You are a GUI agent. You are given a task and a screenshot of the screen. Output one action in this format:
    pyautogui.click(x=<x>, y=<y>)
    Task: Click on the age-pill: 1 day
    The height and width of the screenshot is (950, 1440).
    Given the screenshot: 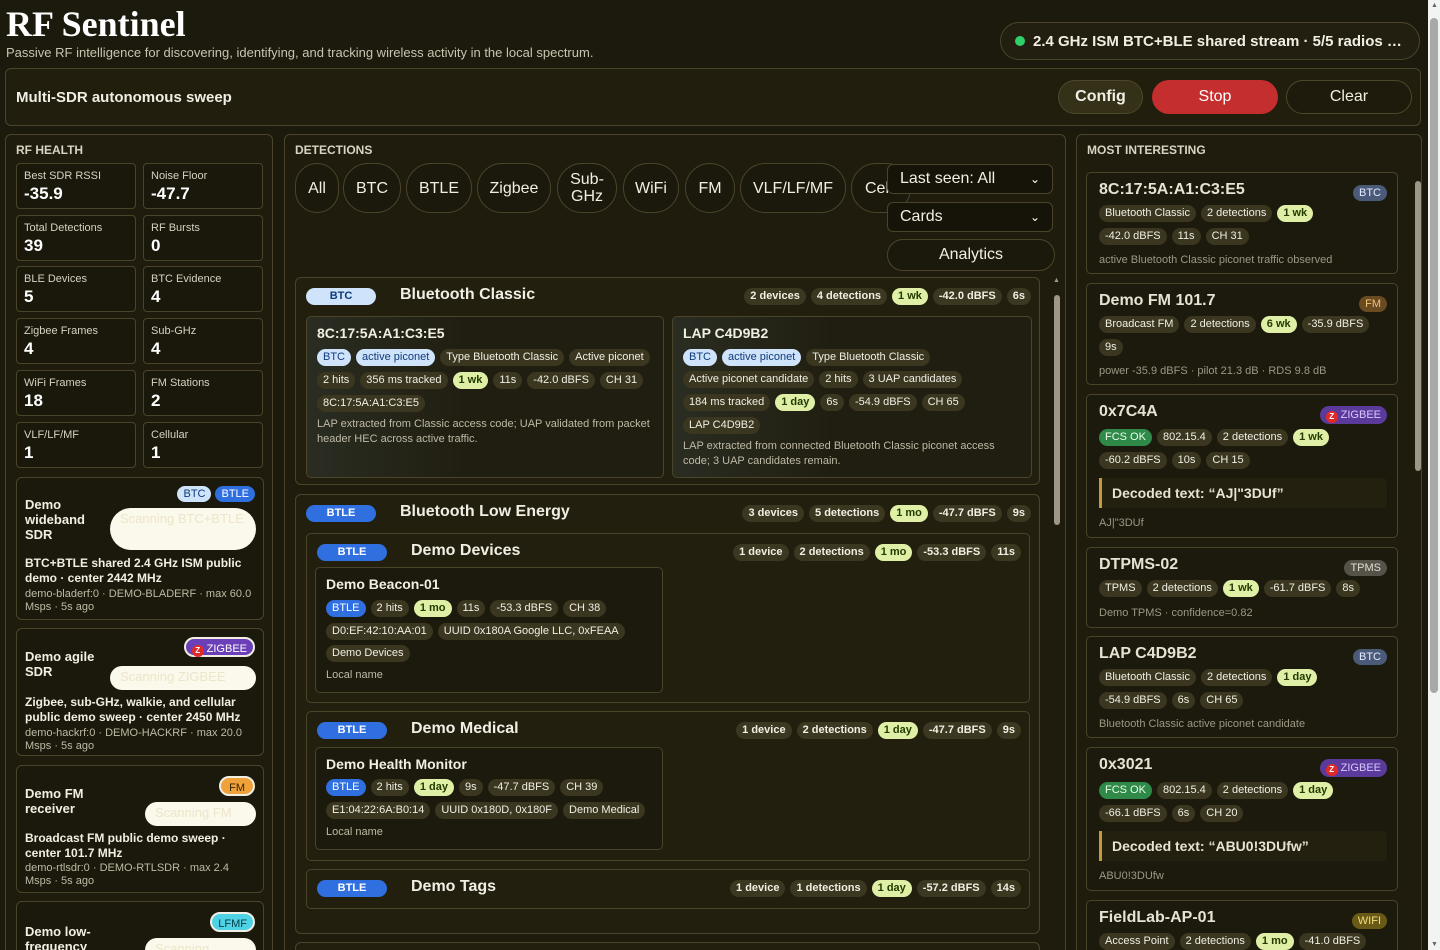 What is the action you would take?
    pyautogui.click(x=795, y=402)
    